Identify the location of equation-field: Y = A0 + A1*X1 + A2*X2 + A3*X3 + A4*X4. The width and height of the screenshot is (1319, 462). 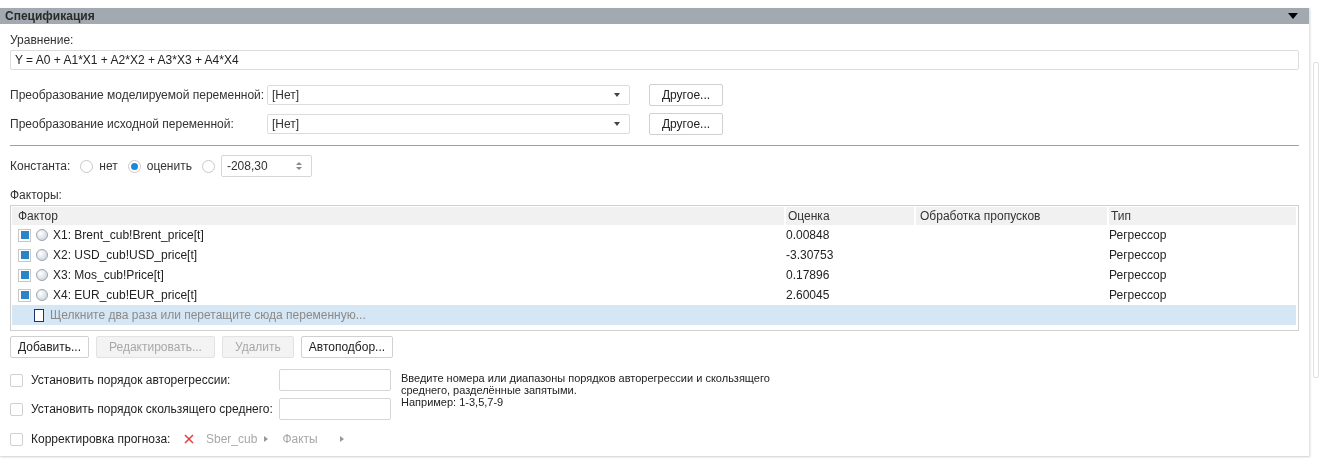
(654, 60).